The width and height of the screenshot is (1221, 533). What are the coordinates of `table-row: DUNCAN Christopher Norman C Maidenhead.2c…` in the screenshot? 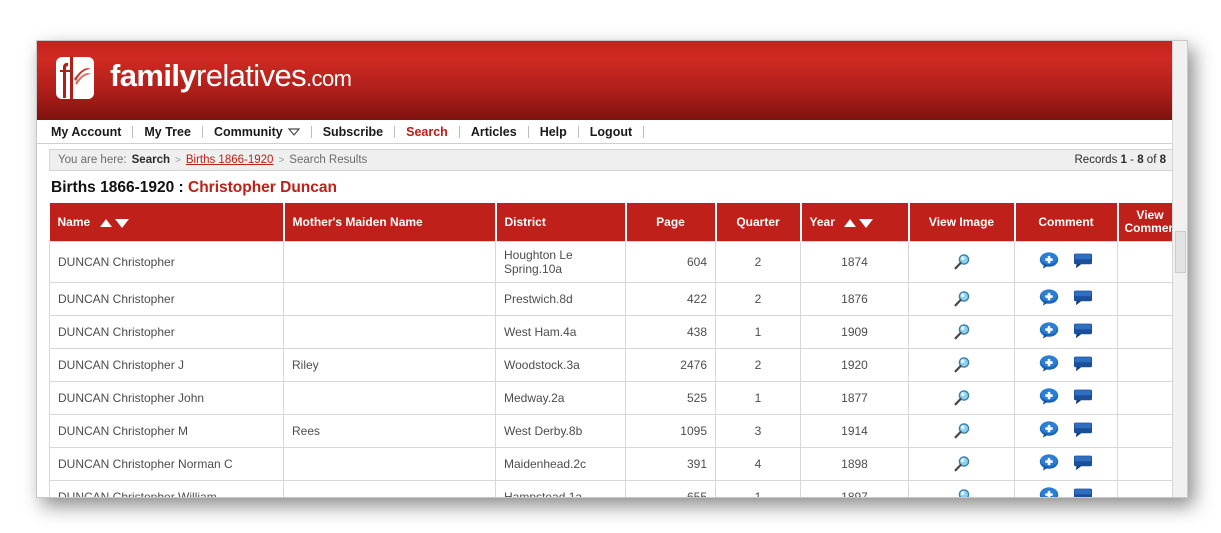 It's located at (615, 464).